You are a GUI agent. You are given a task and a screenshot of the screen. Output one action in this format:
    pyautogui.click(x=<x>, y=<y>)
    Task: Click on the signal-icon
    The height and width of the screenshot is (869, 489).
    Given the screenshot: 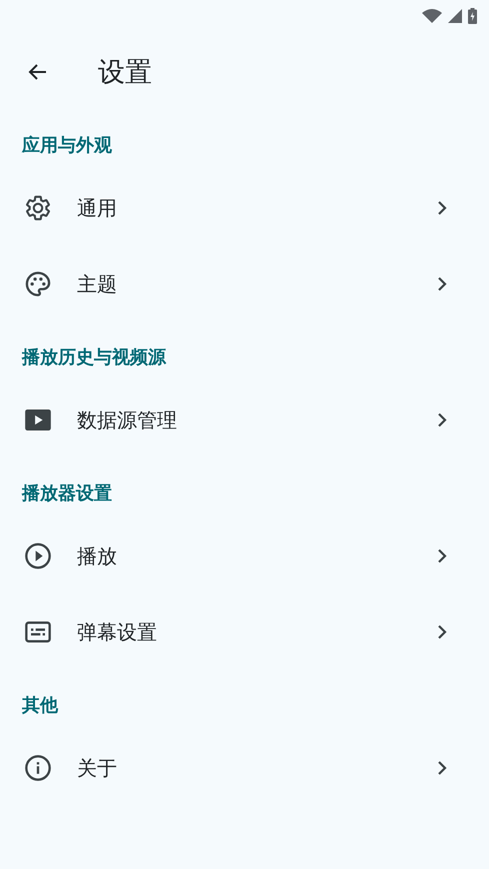 What is the action you would take?
    pyautogui.click(x=455, y=16)
    